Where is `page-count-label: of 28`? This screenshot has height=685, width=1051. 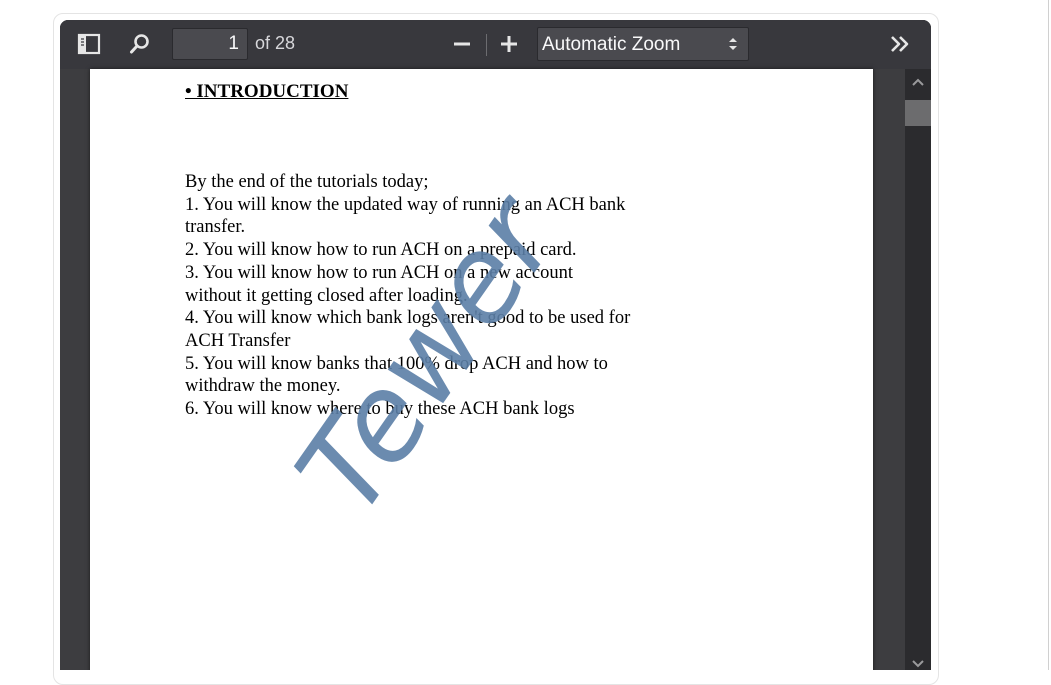 page-count-label: of 28 is located at coordinates (275, 43).